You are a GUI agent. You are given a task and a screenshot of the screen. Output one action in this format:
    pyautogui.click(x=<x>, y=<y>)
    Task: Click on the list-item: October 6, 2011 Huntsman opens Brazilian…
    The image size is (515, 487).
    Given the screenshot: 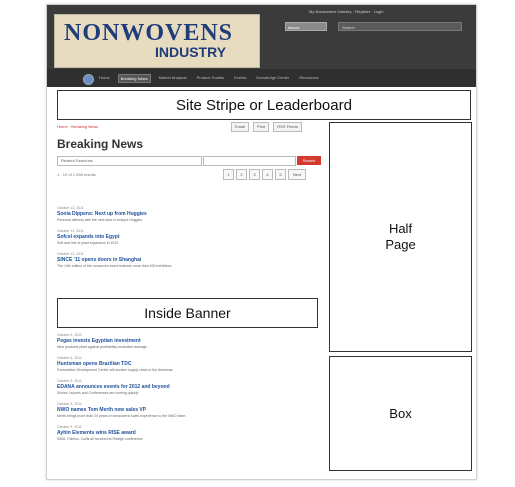 What is the action you would take?
    pyautogui.click(x=191, y=364)
    